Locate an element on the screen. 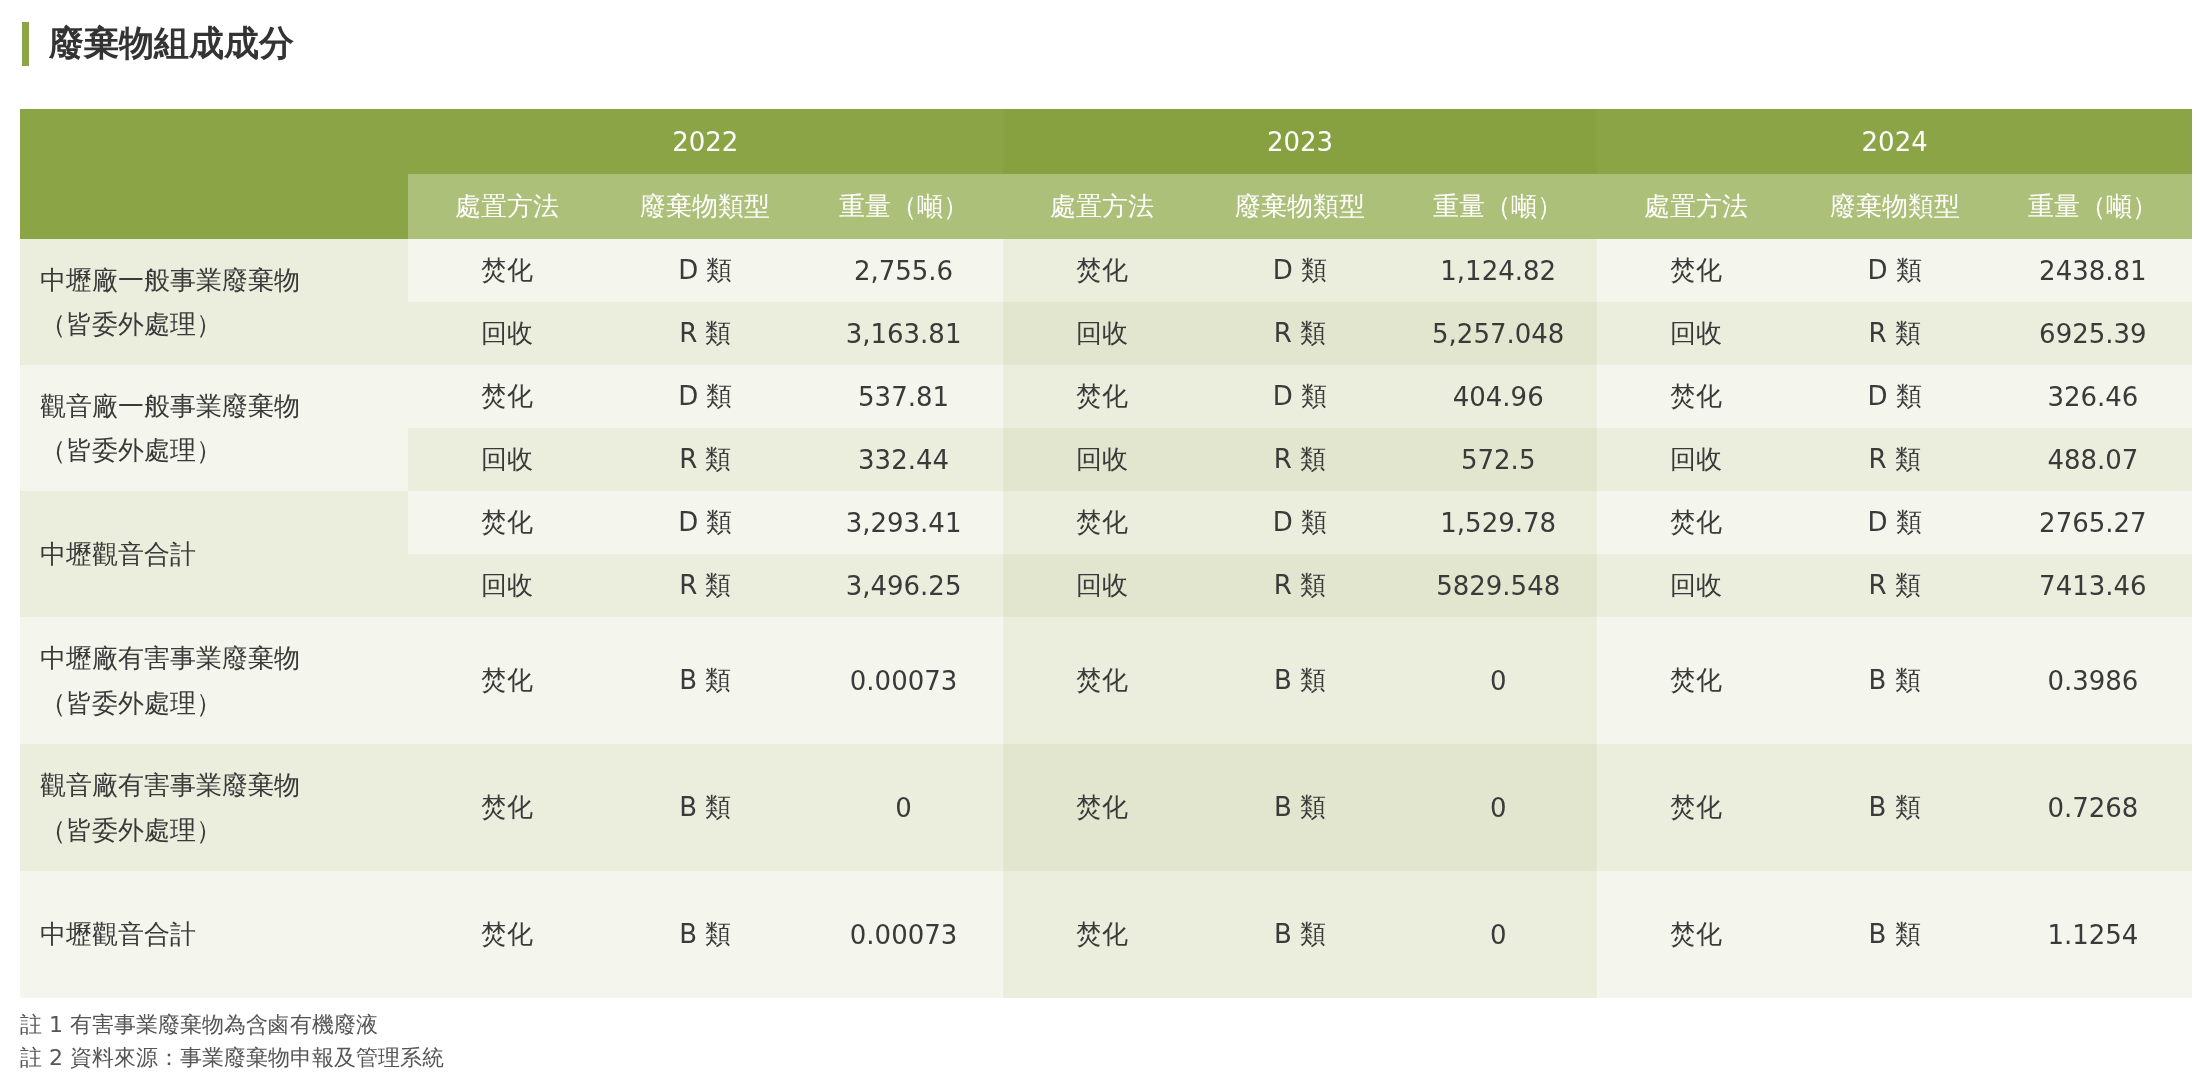  footnote: 註 1 有害事業廢棄物為含鹵有機廢液 is located at coordinates (199, 1025).